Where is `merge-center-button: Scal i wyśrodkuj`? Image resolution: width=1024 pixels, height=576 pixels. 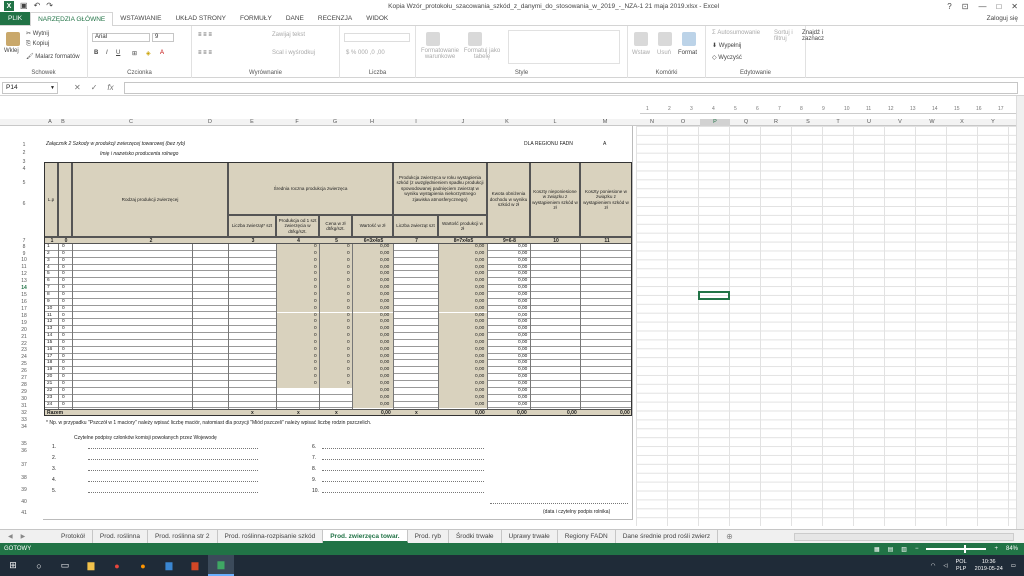 merge-center-button: Scal i wyśrodkuj is located at coordinates (293, 53).